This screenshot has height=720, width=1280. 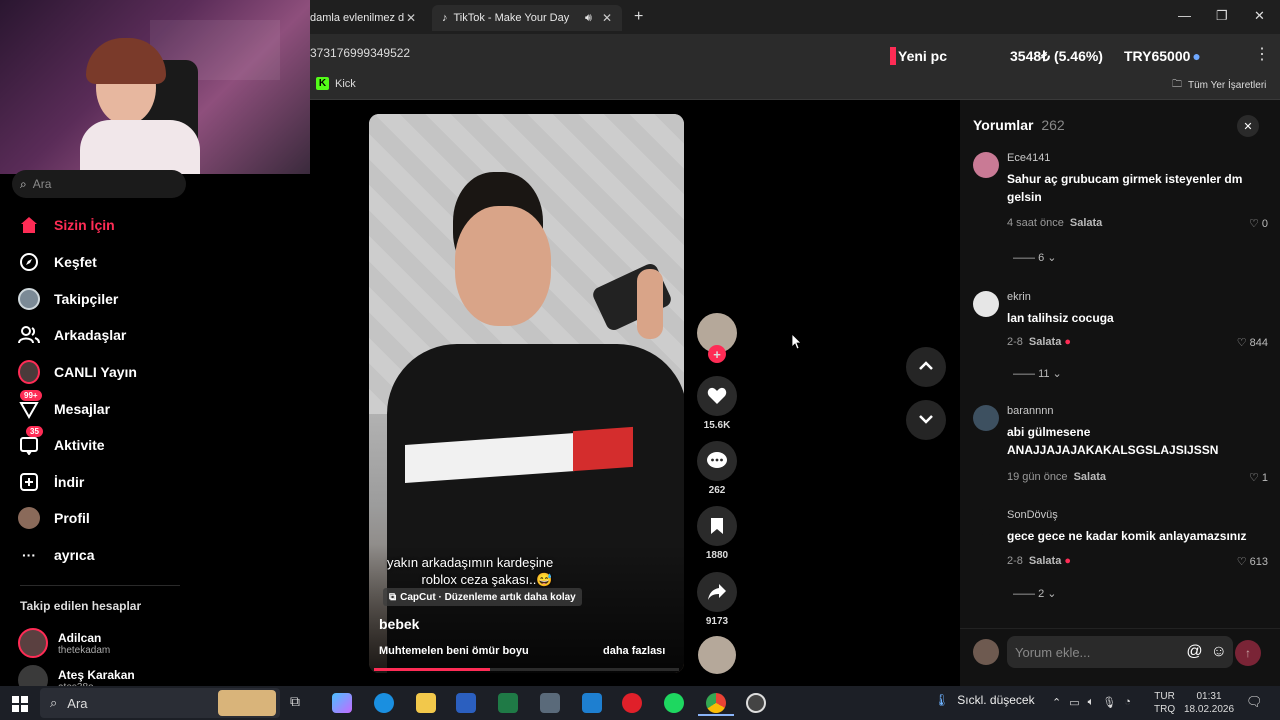 I want to click on excel-icon, so click(x=508, y=703).